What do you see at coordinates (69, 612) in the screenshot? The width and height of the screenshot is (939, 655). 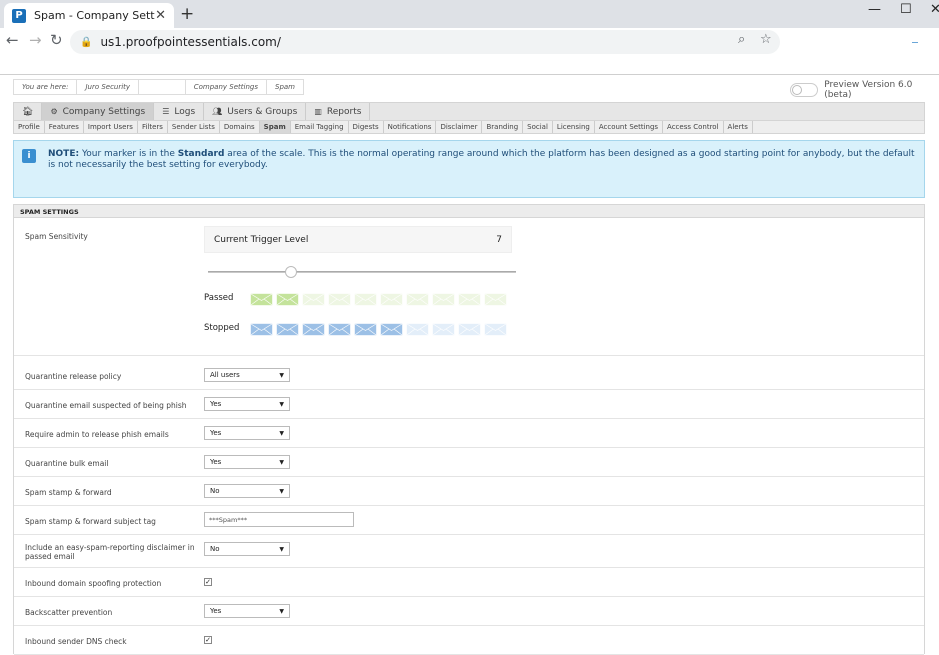 I see `backscatter-prevention-label: Backscatter prevention` at bounding box center [69, 612].